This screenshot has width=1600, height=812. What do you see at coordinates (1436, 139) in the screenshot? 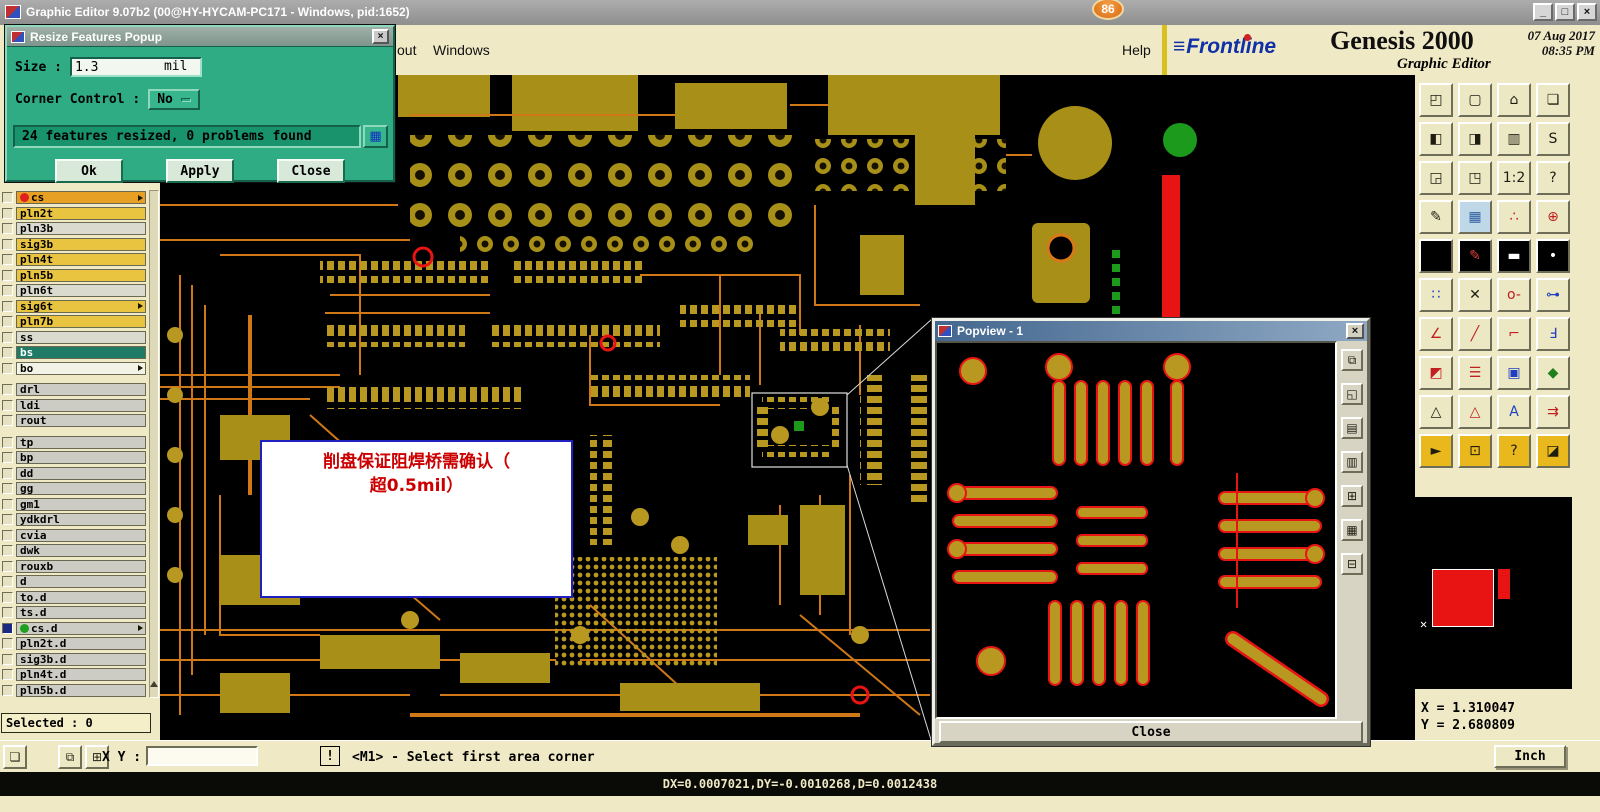
I see `shift-left-icon: ◧` at bounding box center [1436, 139].